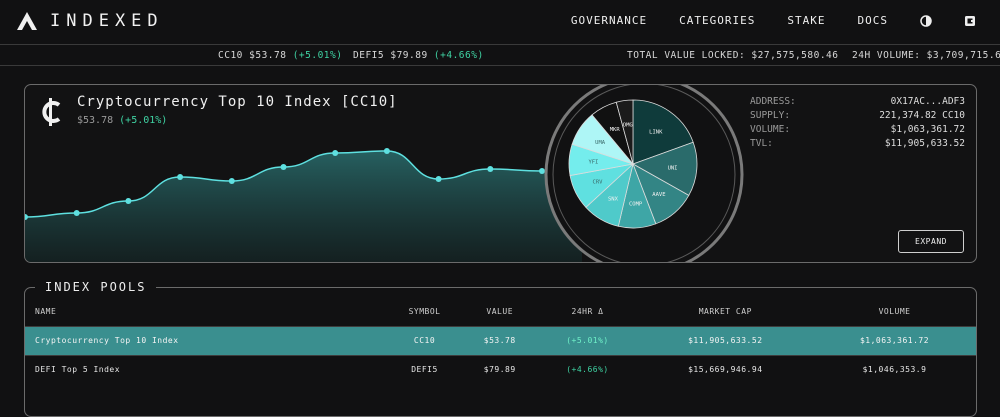 The width and height of the screenshot is (1000, 417). Describe the element at coordinates (143, 120) in the screenshot. I see `index-change: (+5.01%)` at that location.